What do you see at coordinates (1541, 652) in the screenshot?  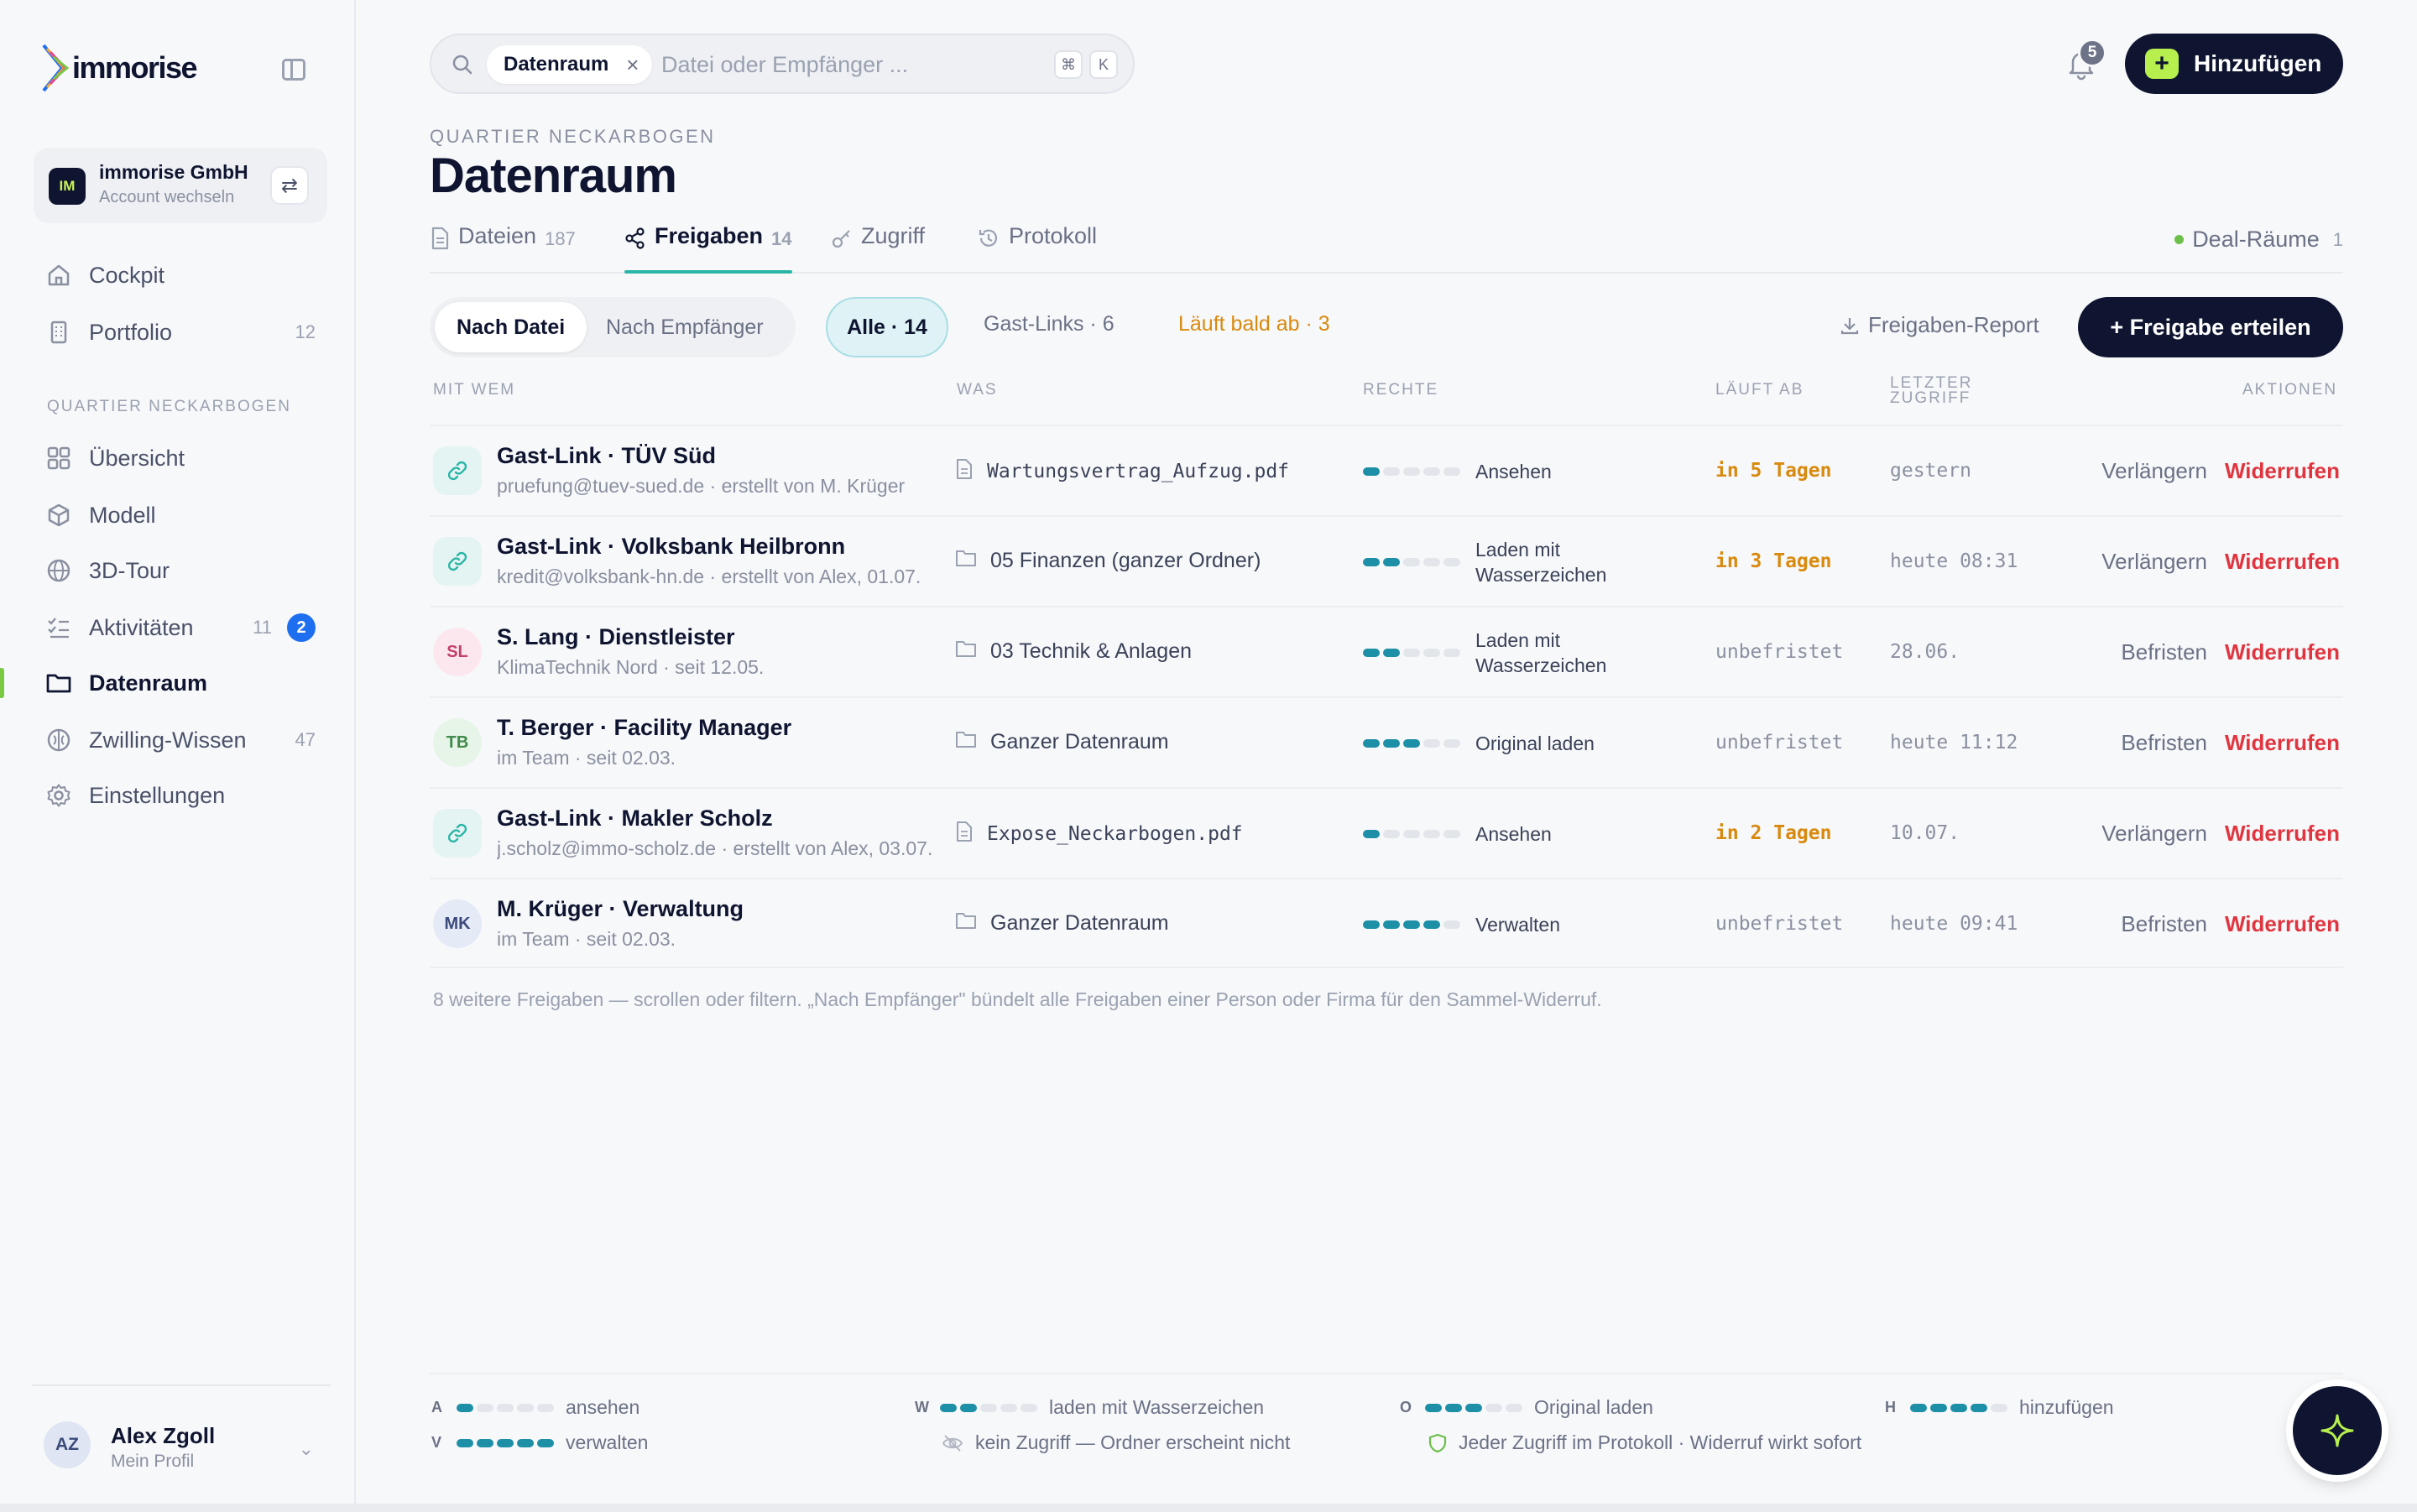 I see `rights-label: Laden mit Wasserzeichen` at bounding box center [1541, 652].